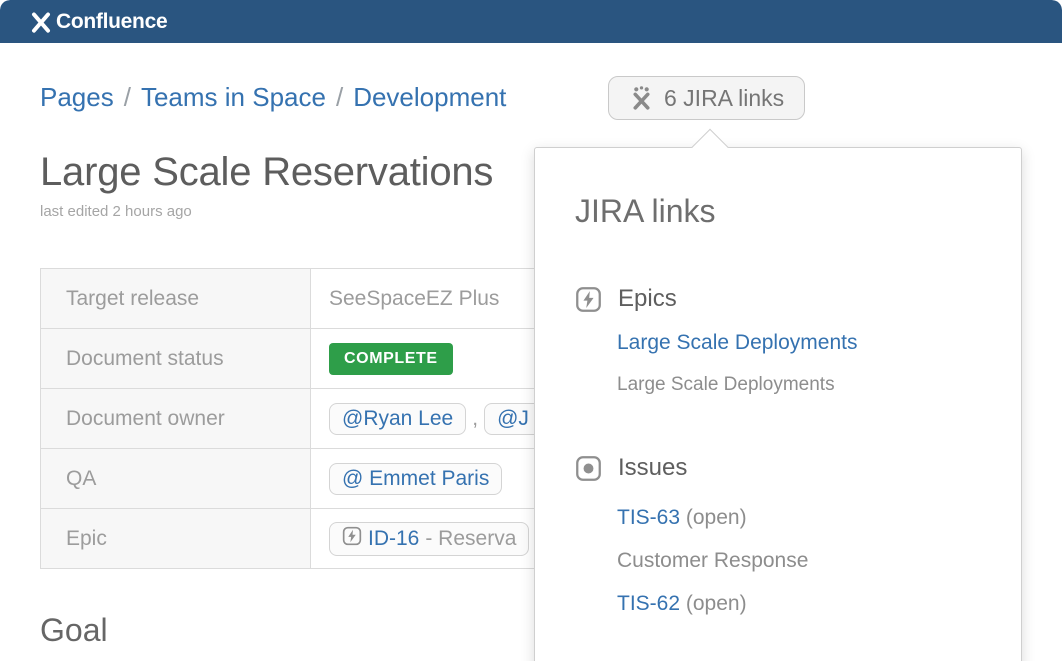  I want to click on issue-summary-text: Customer Response, so click(713, 560).